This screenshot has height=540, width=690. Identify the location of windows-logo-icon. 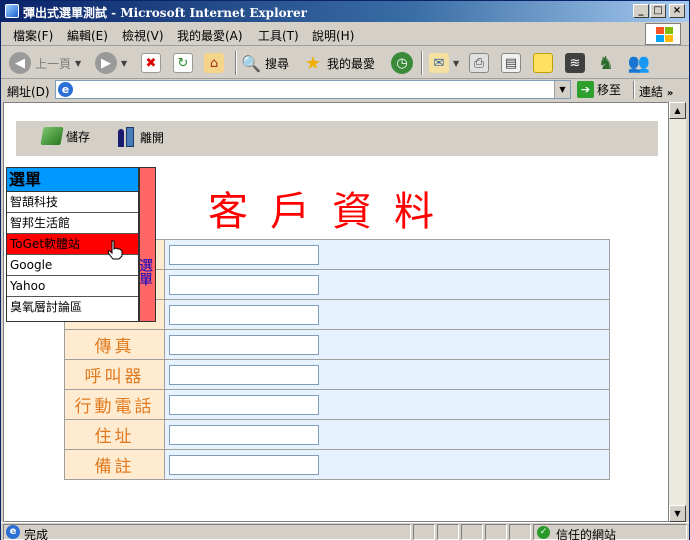
(663, 34).